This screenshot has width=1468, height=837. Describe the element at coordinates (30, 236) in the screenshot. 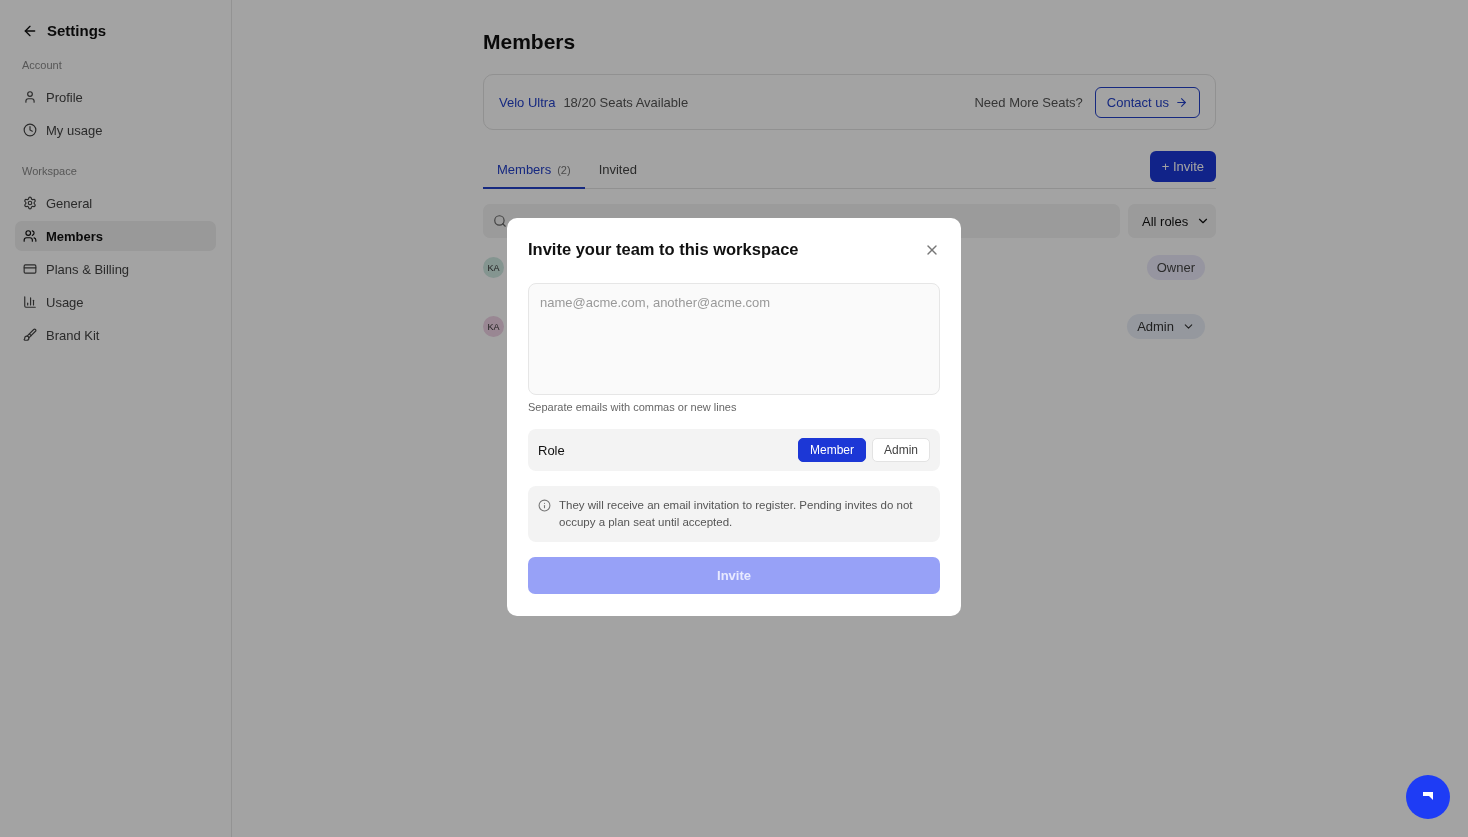

I see `users-icon` at that location.